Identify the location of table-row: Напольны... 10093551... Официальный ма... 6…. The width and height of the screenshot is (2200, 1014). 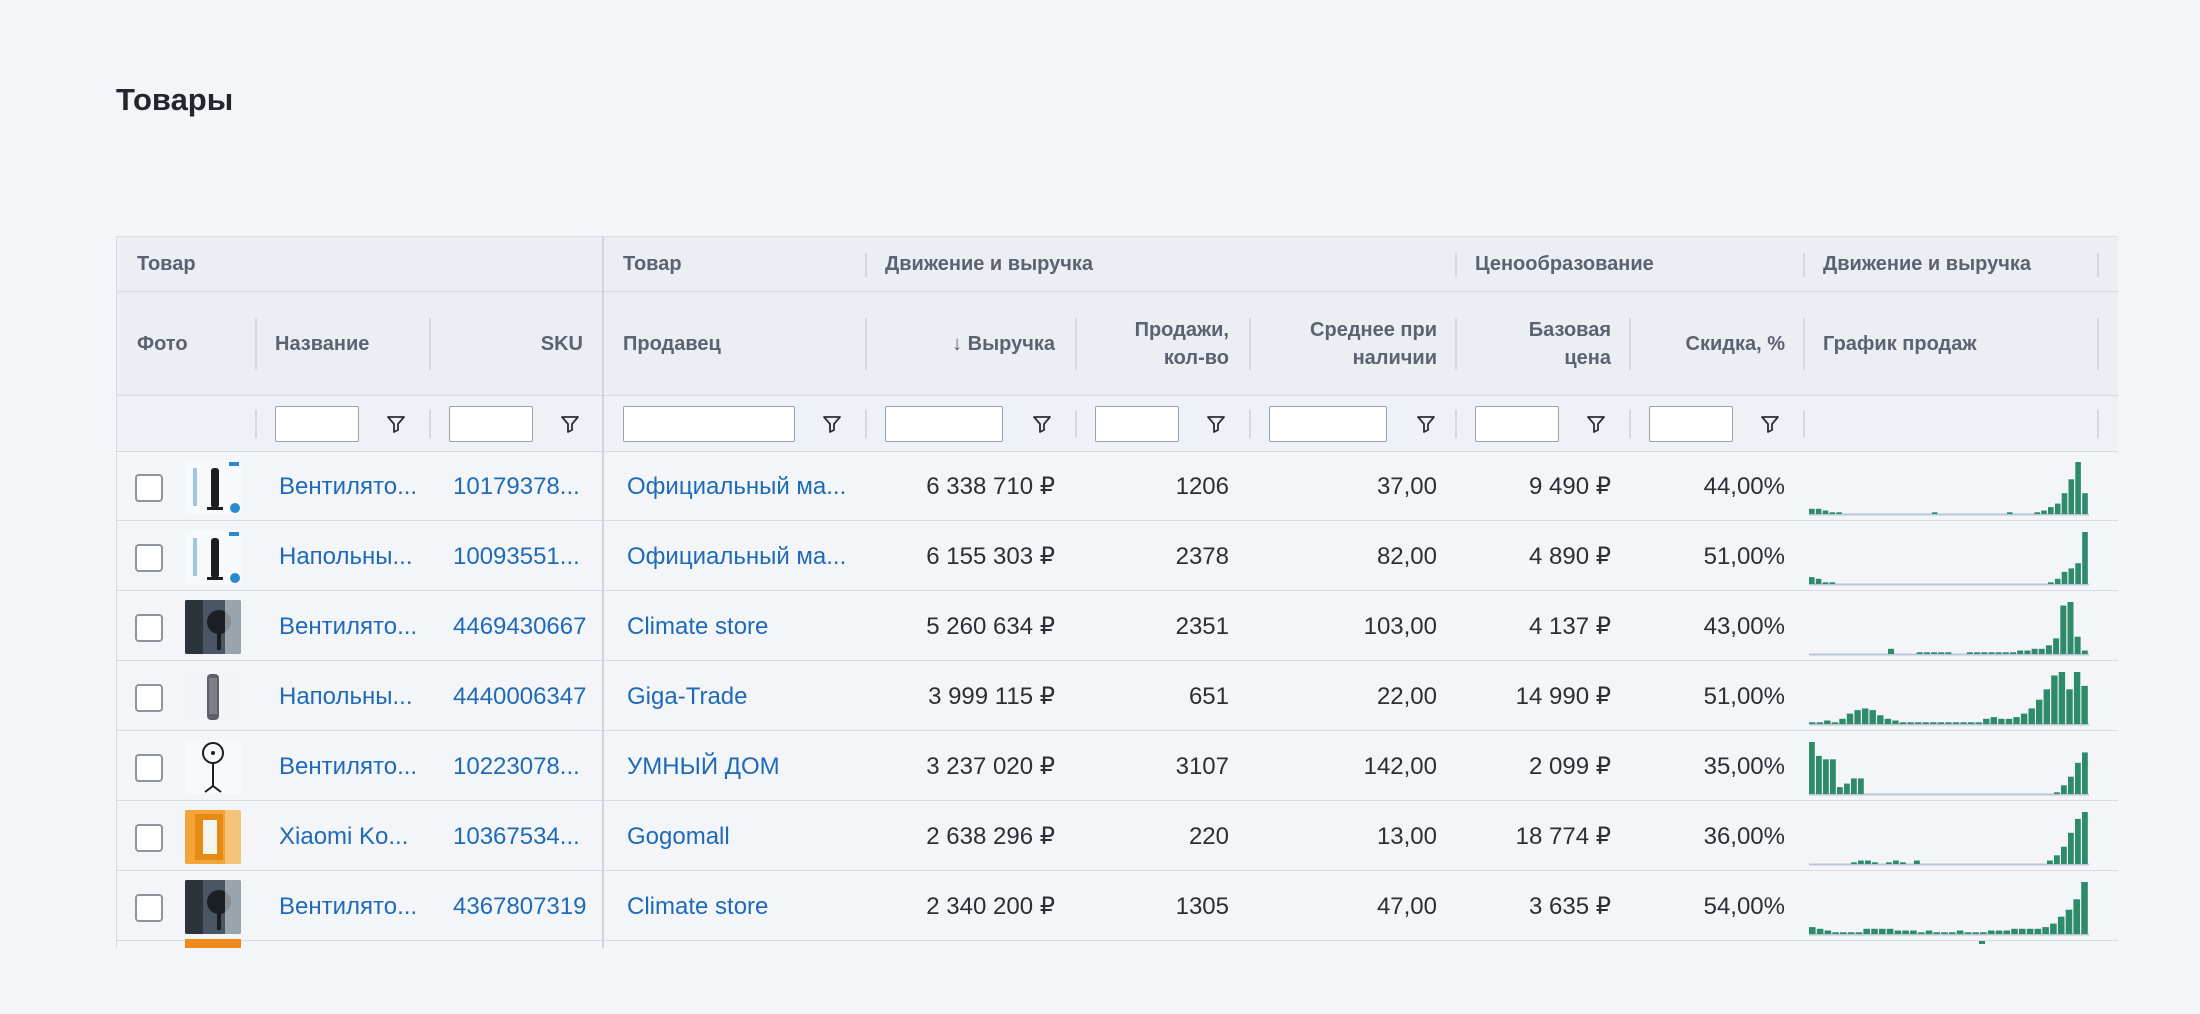
(1117, 556).